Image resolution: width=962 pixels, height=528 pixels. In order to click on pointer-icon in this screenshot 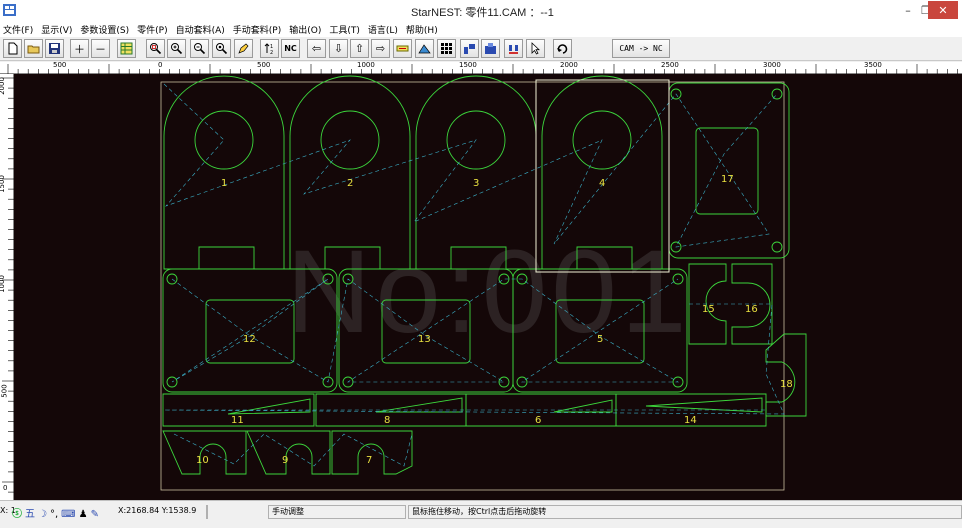, I will do `click(535, 48)`.